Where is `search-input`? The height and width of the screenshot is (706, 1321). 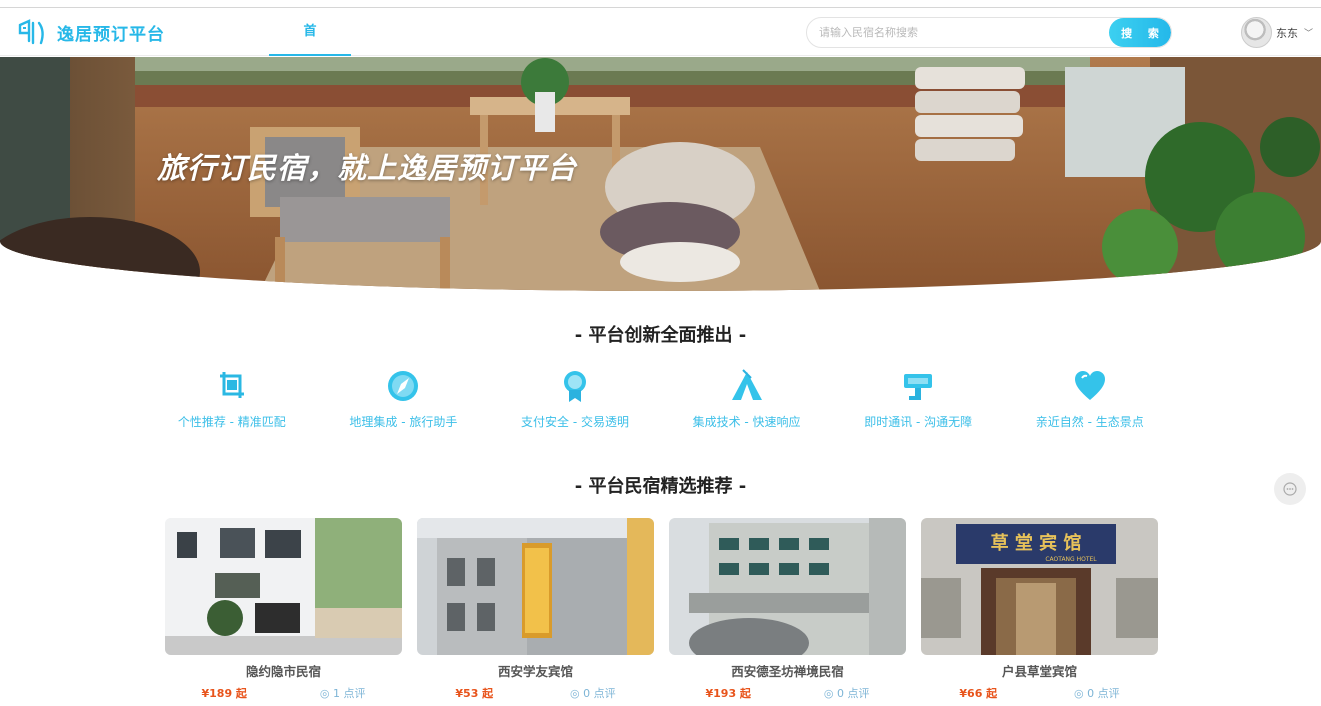
search-input is located at coordinates (957, 32).